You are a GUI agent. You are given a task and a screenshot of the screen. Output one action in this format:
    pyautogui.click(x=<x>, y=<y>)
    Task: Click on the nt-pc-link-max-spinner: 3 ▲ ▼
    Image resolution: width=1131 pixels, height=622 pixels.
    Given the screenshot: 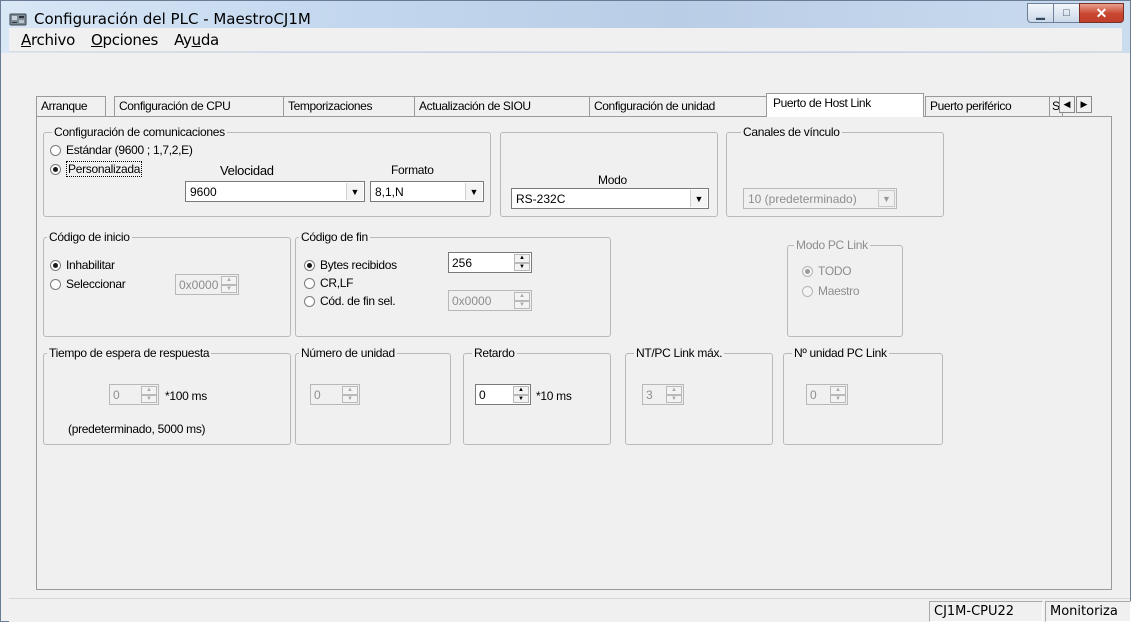 What is the action you would take?
    pyautogui.click(x=663, y=394)
    